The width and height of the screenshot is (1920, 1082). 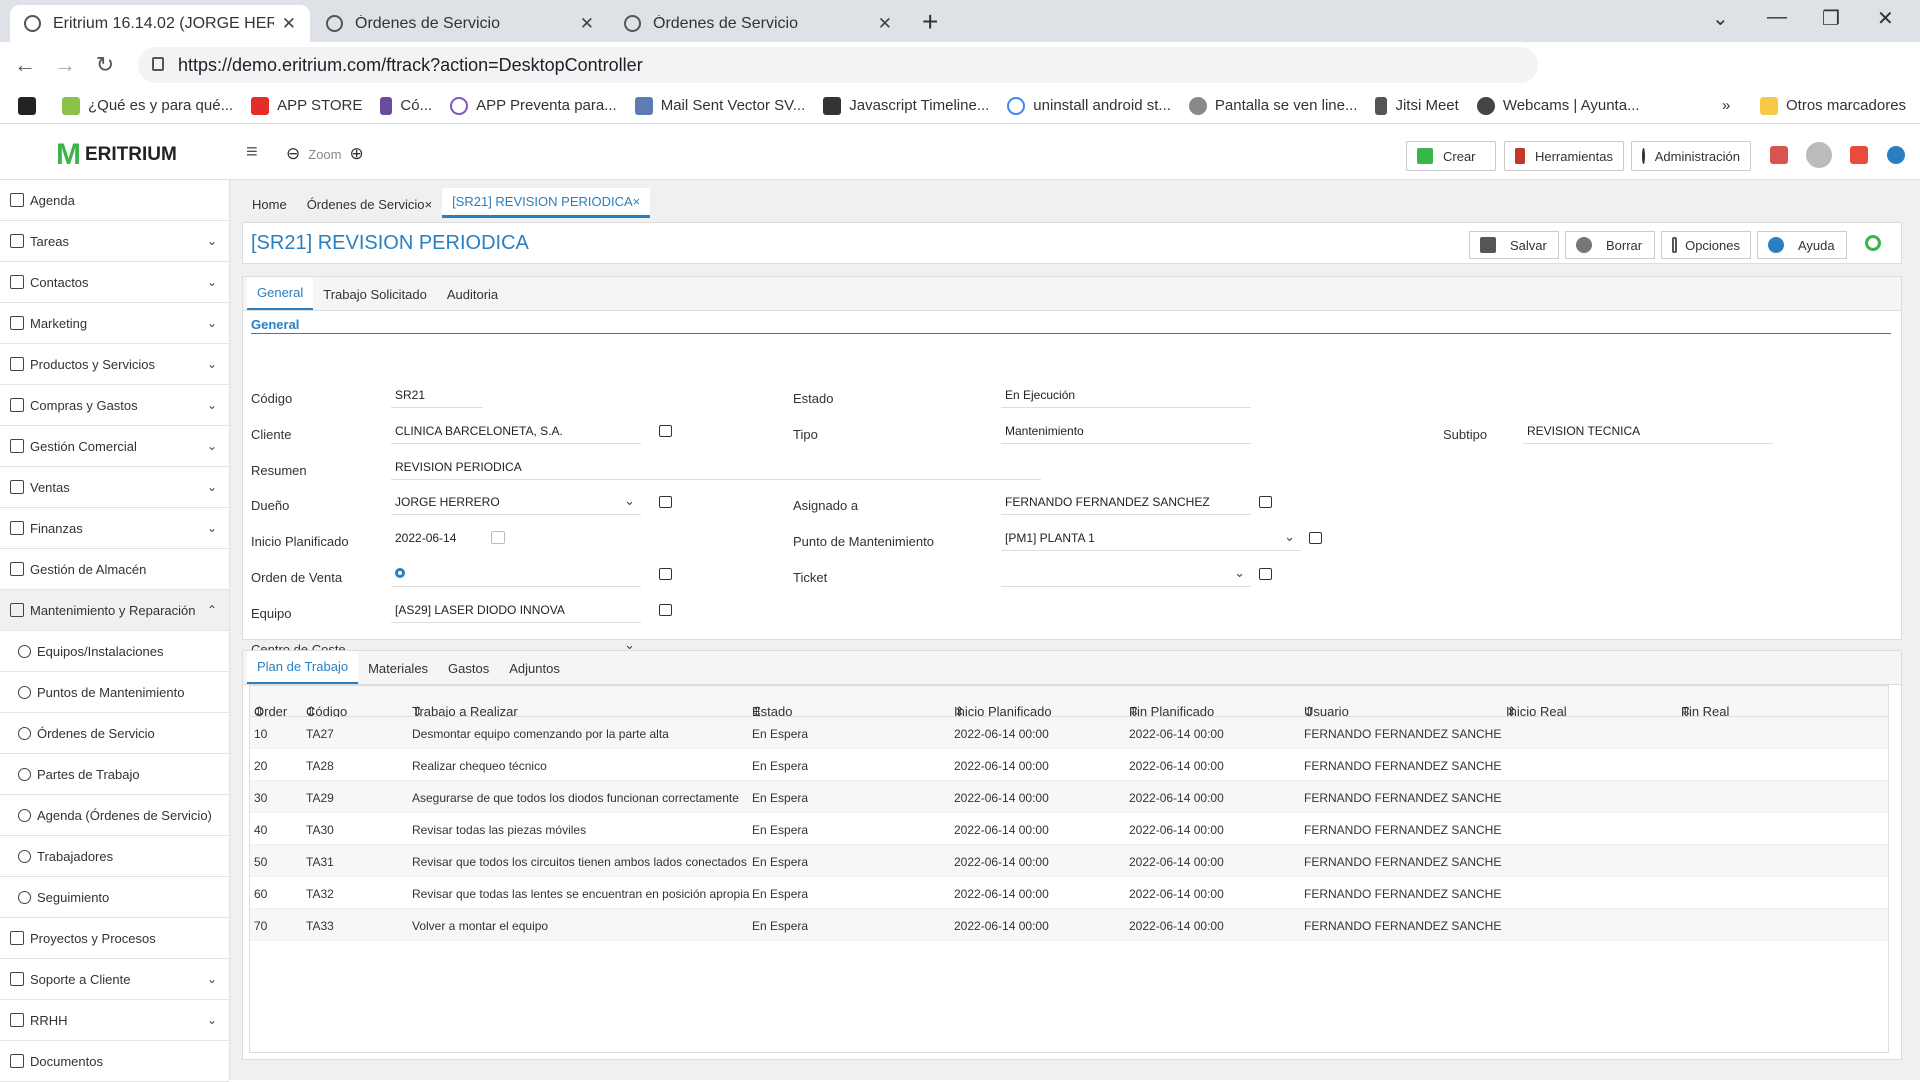 I want to click on tab-materiales: Materiales, so click(x=398, y=672).